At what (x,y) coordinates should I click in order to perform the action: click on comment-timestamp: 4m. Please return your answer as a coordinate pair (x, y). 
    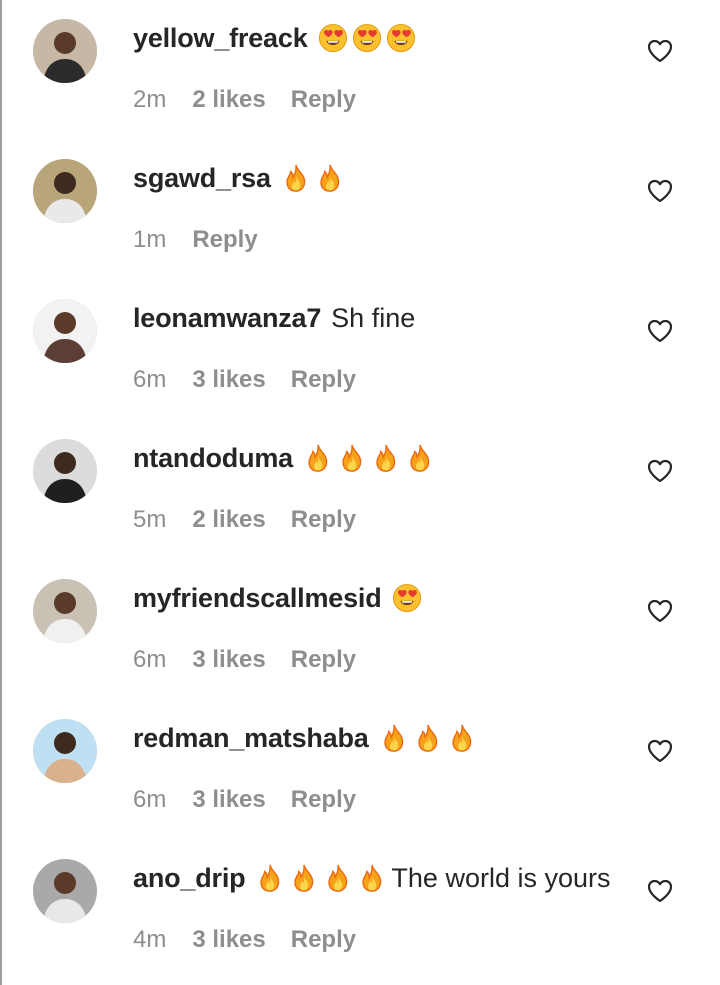
    Looking at the image, I should click on (150, 939).